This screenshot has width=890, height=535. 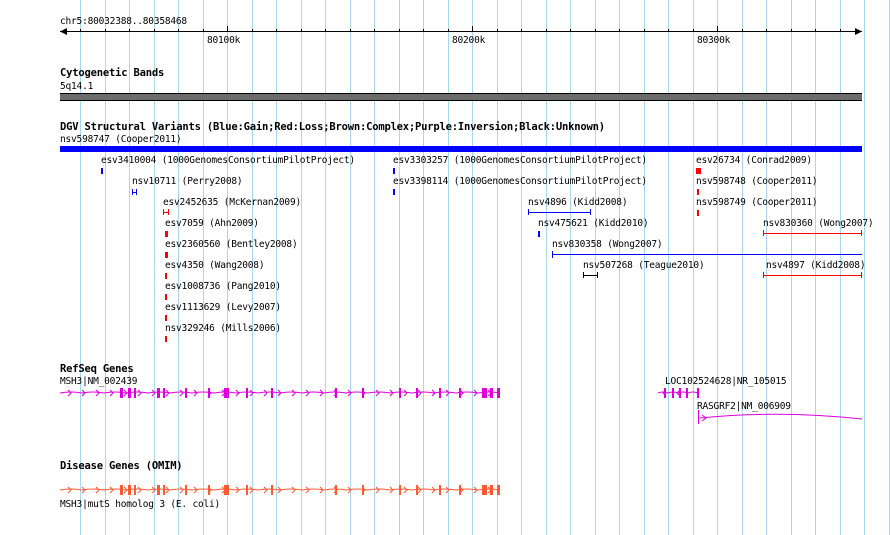 What do you see at coordinates (98, 381) in the screenshot?
I see `refseq-gene-label: MSH3|NM_002439` at bounding box center [98, 381].